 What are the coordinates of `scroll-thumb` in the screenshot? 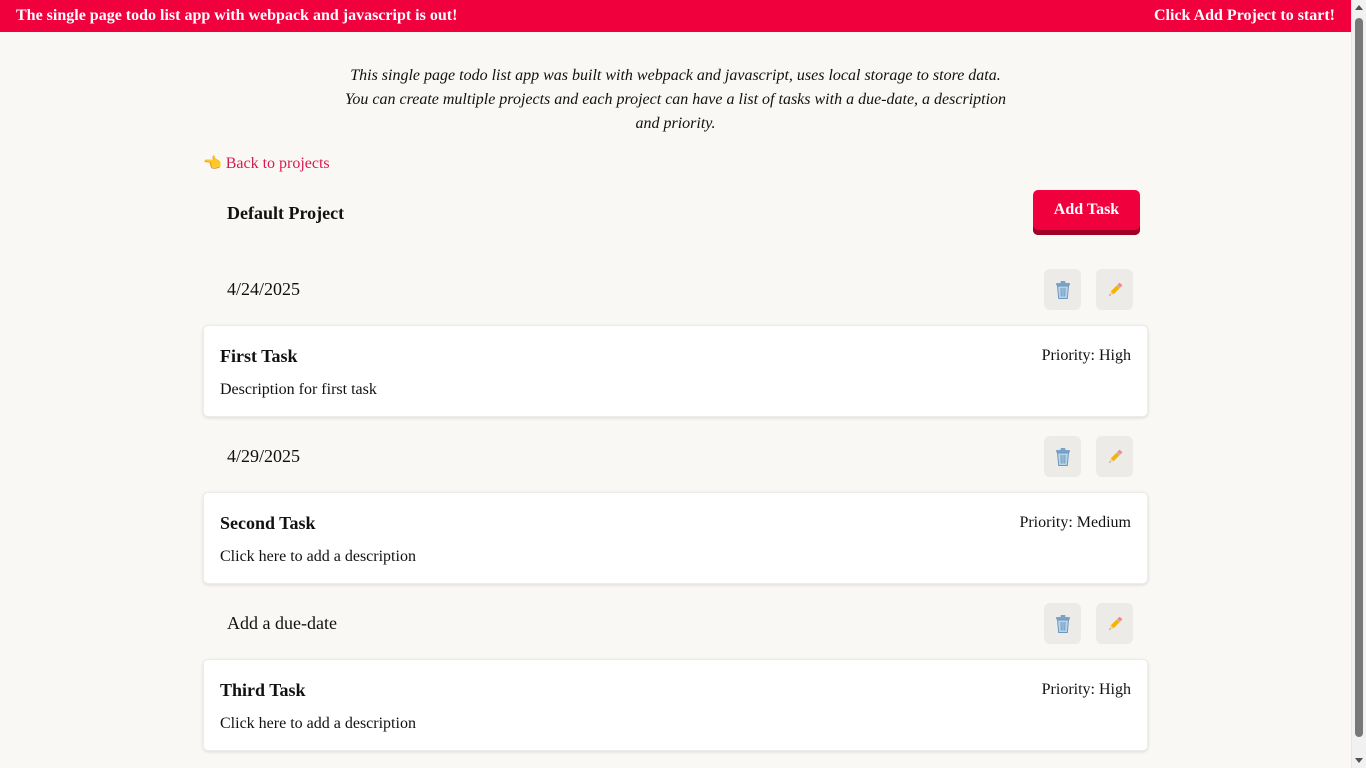 It's located at (1359, 377).